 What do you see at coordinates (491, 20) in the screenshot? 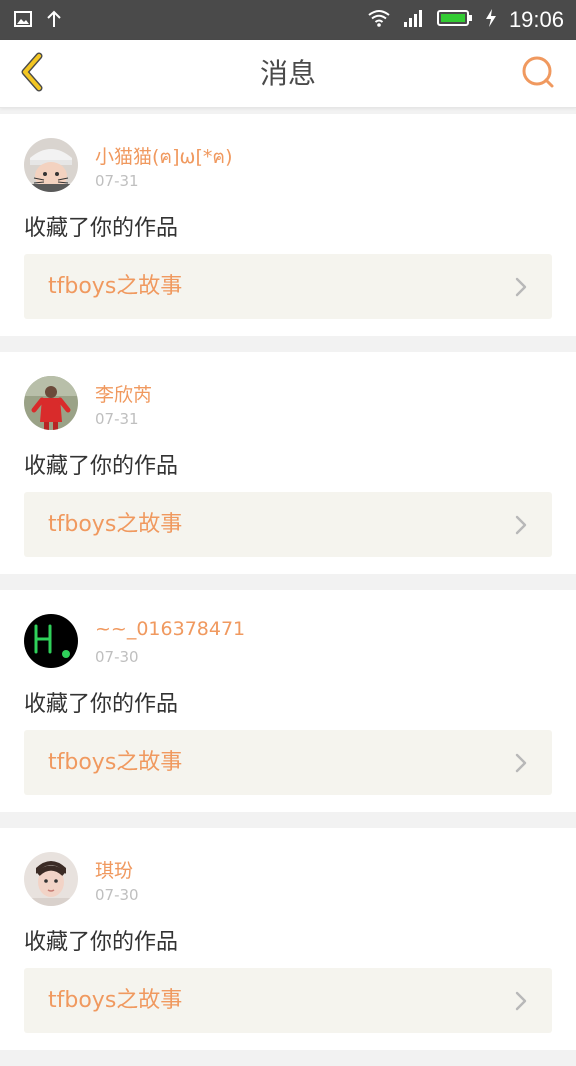
I see `charging-icon` at bounding box center [491, 20].